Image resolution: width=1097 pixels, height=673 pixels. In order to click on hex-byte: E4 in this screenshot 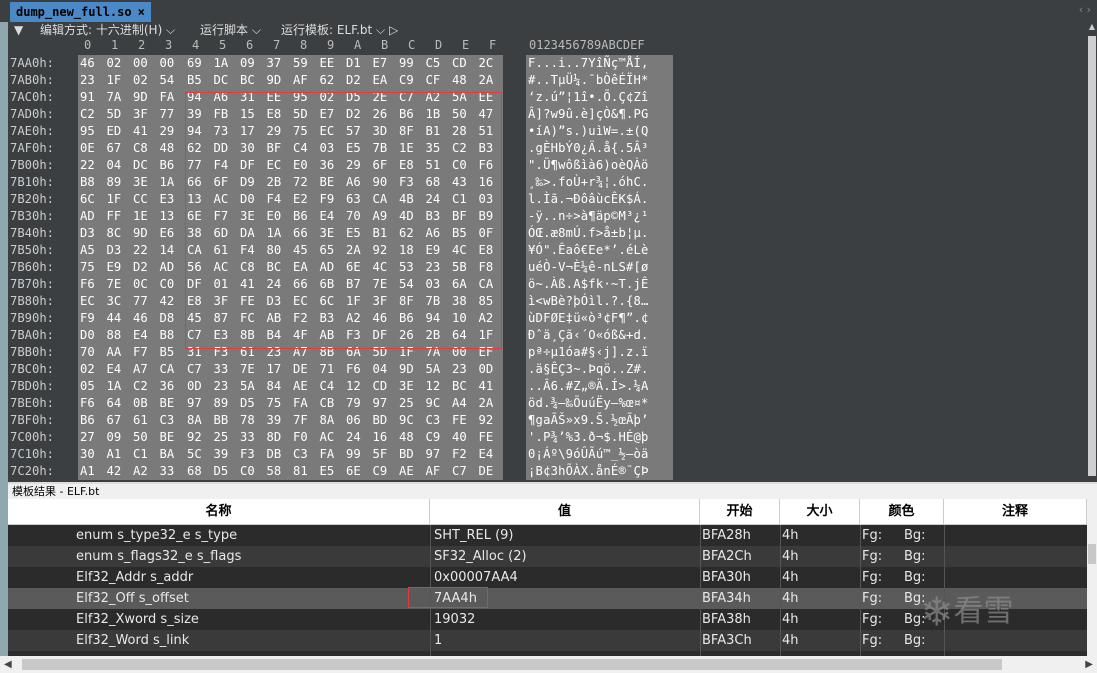, I will do `click(486, 454)`.